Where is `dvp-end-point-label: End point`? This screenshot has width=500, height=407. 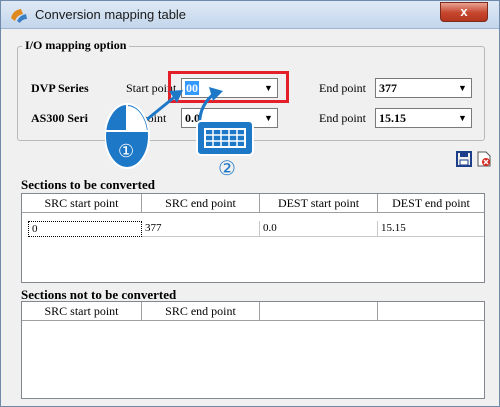
dvp-end-point-label: End point is located at coordinates (342, 88).